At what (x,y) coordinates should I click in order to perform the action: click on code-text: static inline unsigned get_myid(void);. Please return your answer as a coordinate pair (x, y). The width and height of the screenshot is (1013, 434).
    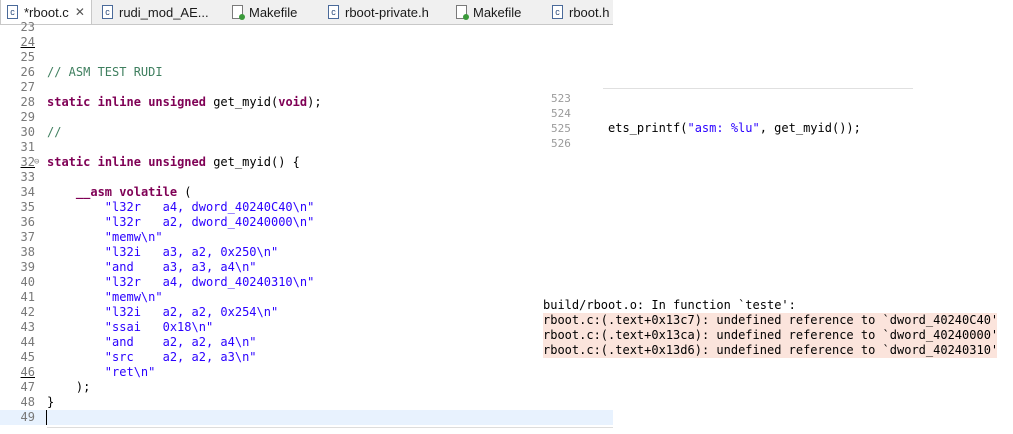
    Looking at the image, I should click on (184, 102).